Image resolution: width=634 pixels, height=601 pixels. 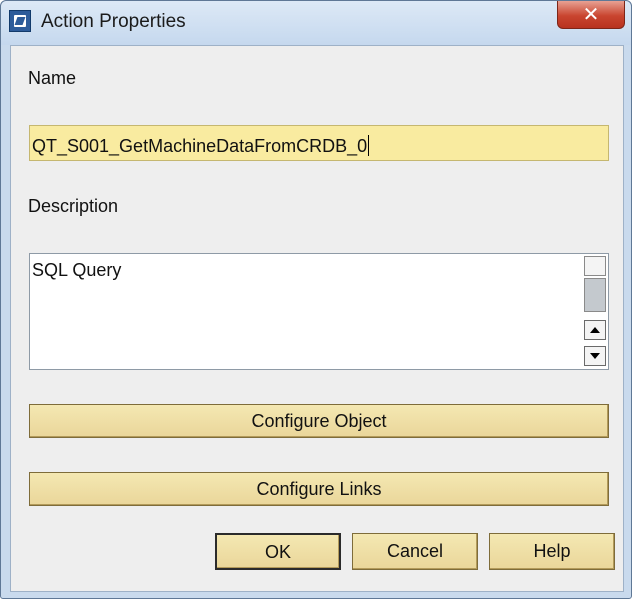 I want to click on ok-button-label: OK, so click(x=277, y=552).